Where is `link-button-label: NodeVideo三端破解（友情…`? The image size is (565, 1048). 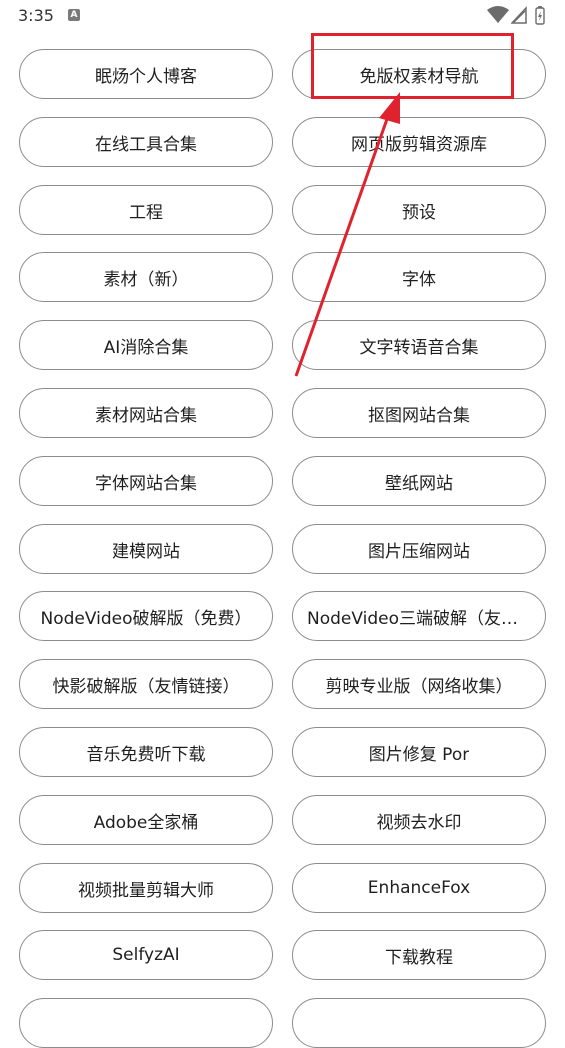 link-button-label: NodeVideo三端破解（友情… is located at coordinates (419, 618).